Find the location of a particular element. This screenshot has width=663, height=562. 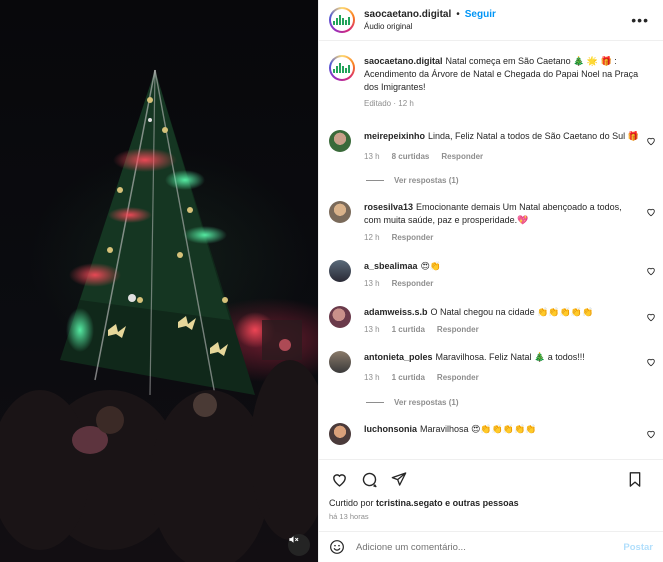

paper-plane-icon is located at coordinates (399, 479).